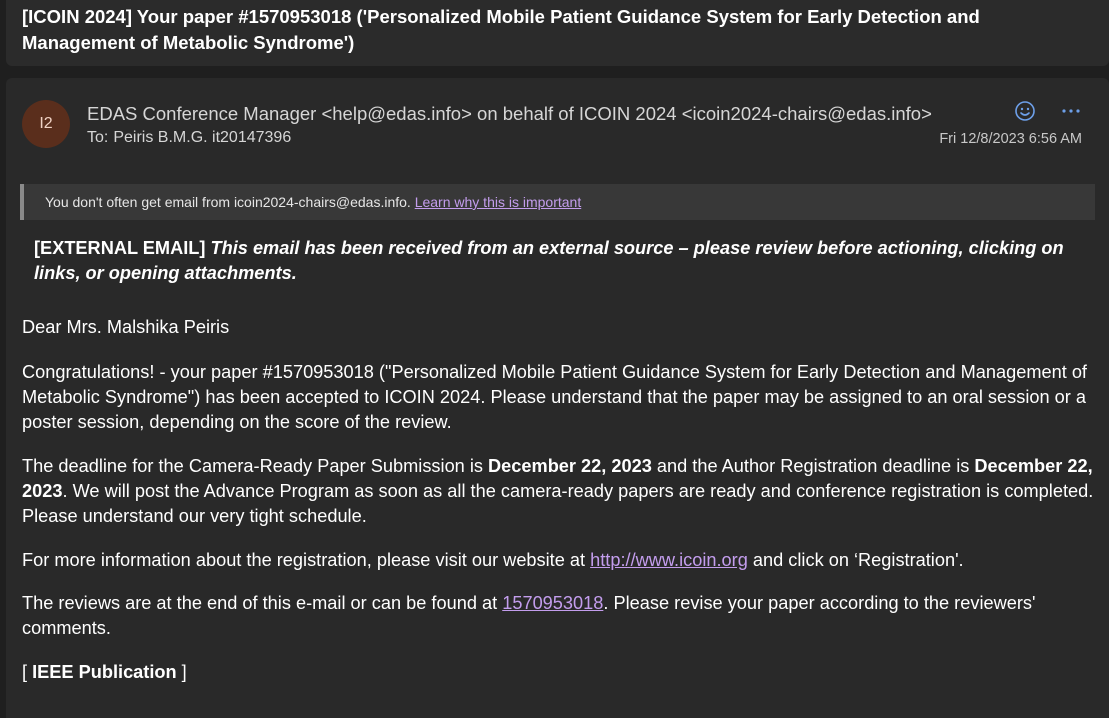 The height and width of the screenshot is (718, 1109). What do you see at coordinates (669, 560) in the screenshot?
I see `website-link: http://www.icoin.org` at bounding box center [669, 560].